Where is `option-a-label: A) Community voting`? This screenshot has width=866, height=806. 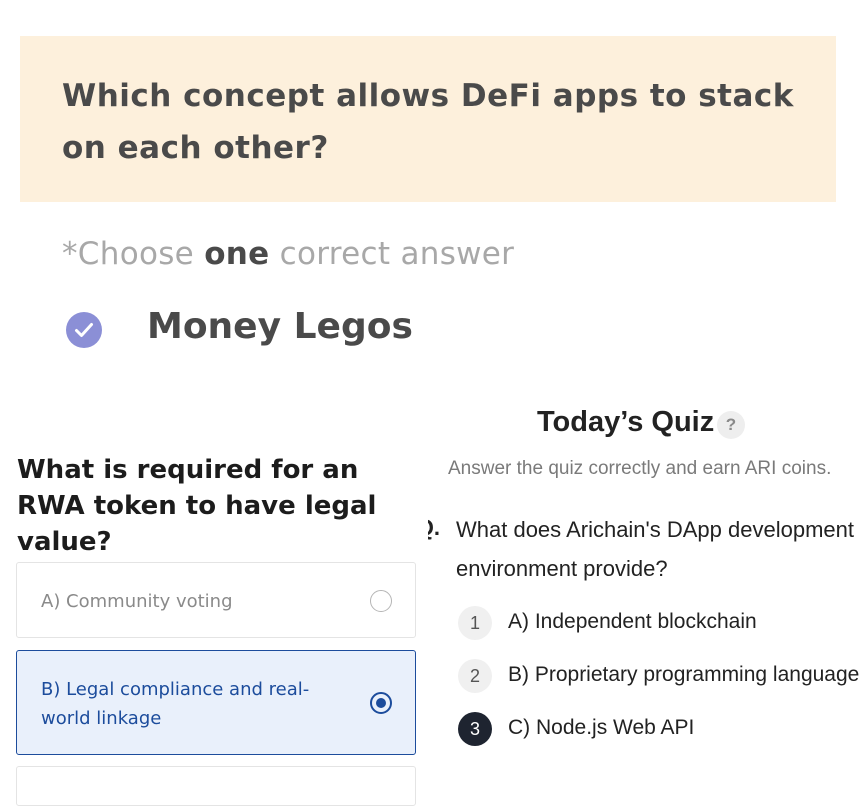
option-a-label: A) Community voting is located at coordinates (137, 601).